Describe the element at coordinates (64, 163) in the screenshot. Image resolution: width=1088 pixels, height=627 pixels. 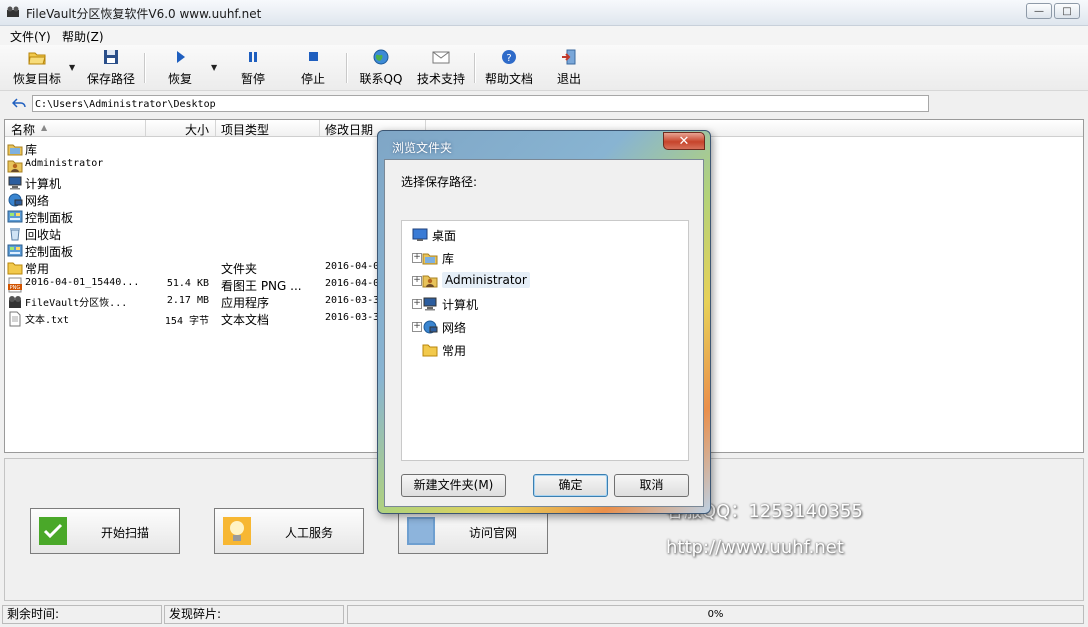
I see `file-name: Administrator` at that location.